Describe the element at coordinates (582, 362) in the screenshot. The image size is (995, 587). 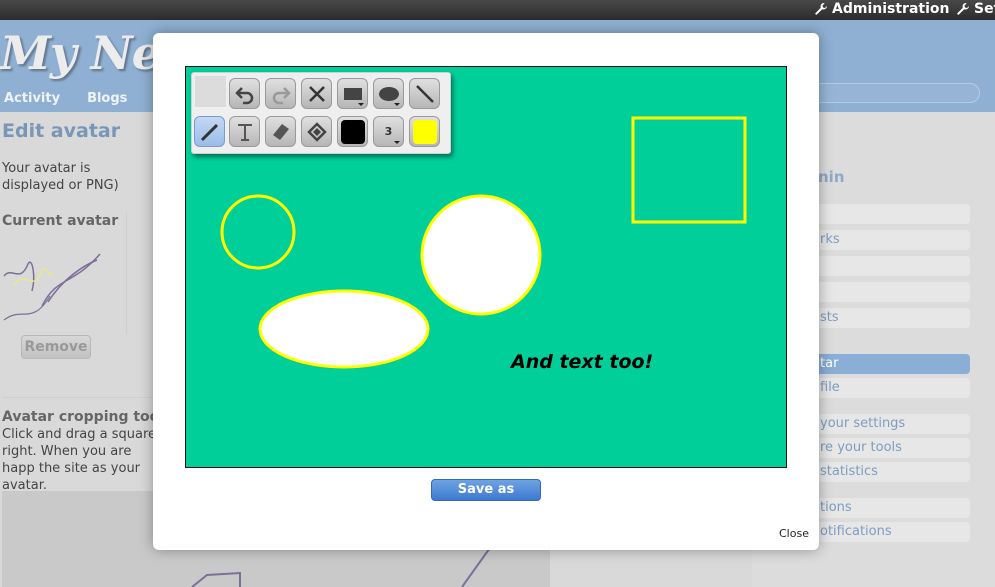
I see `canvas-text: And text too!` at that location.